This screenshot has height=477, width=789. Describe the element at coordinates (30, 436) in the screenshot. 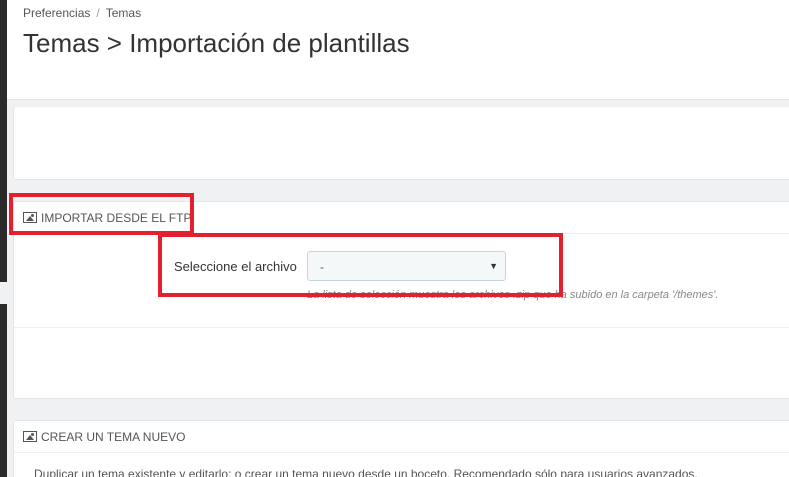

I see `image-icon` at that location.